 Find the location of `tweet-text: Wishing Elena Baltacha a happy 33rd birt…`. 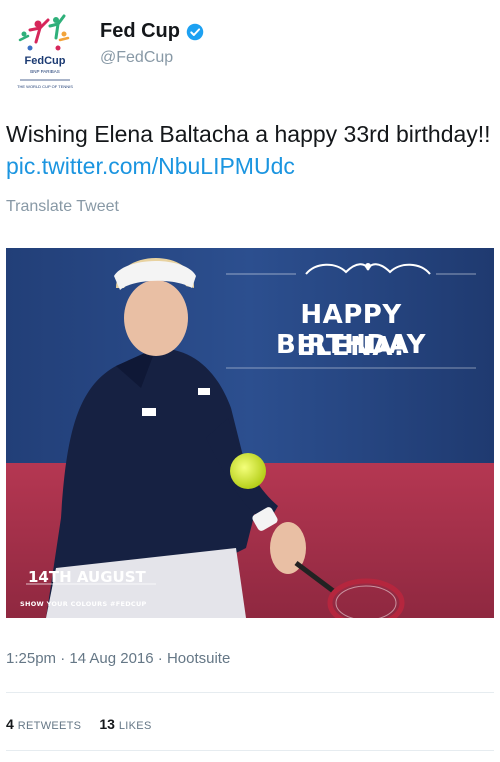

tweet-text: Wishing Elena Baltacha a happy 33rd birt… is located at coordinates (250, 150).